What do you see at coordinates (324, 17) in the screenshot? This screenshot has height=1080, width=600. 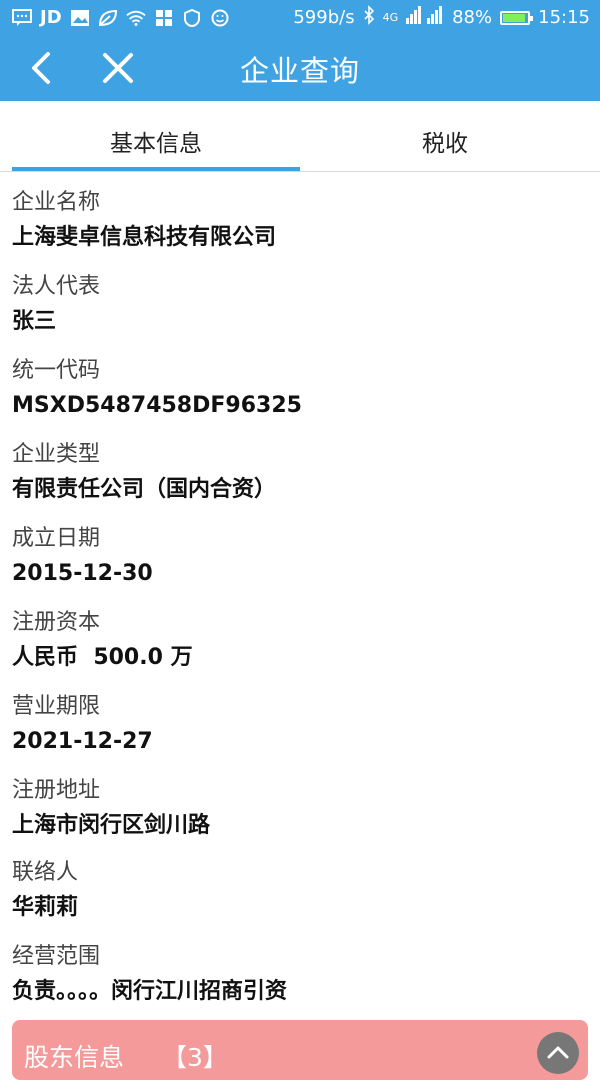 I see `network-speed: 599b/s` at bounding box center [324, 17].